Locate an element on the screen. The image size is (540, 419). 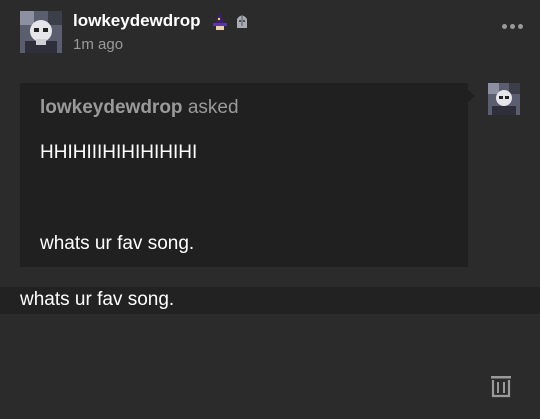
answer-block: whats ur fav song. is located at coordinates (270, 300).